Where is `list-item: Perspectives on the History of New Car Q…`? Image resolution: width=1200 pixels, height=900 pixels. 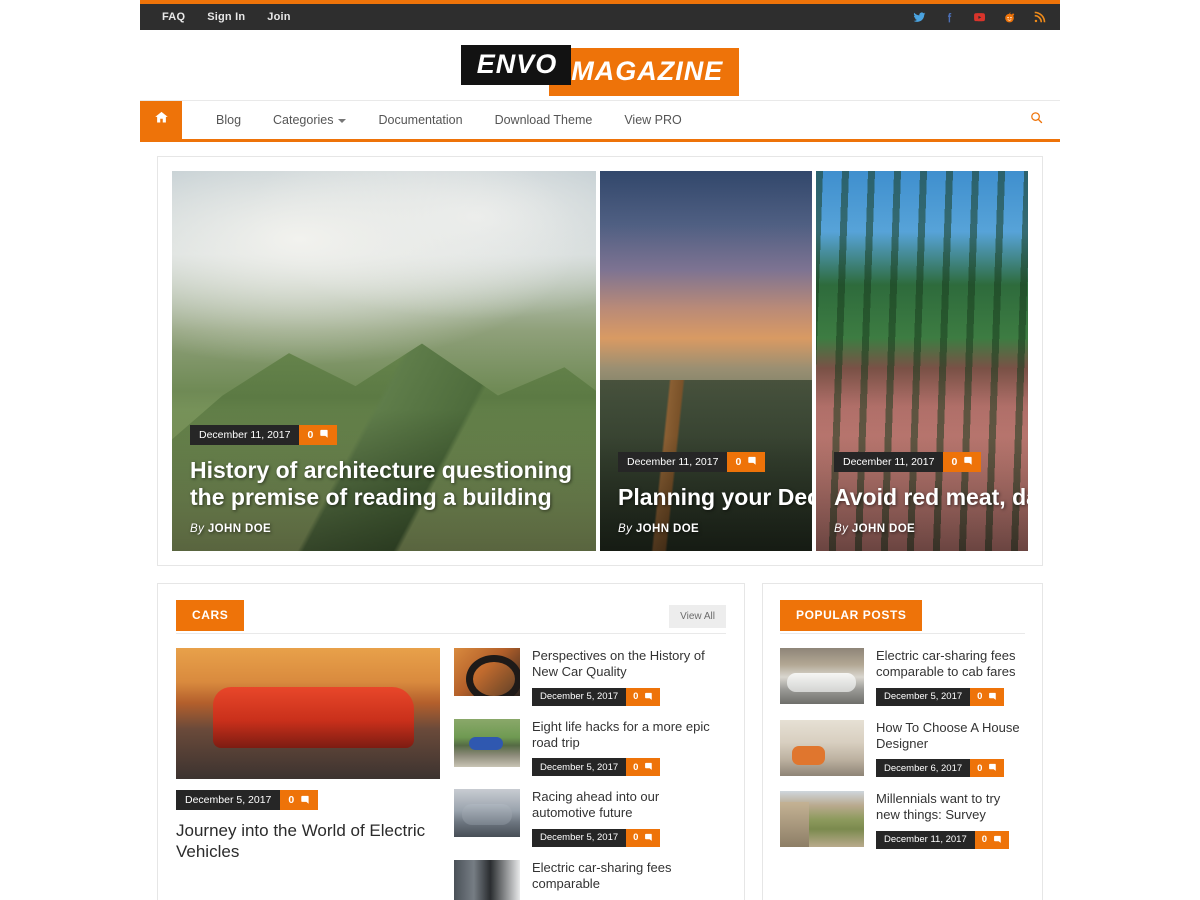
list-item: Perspectives on the History of New Car Q… is located at coordinates (590, 677).